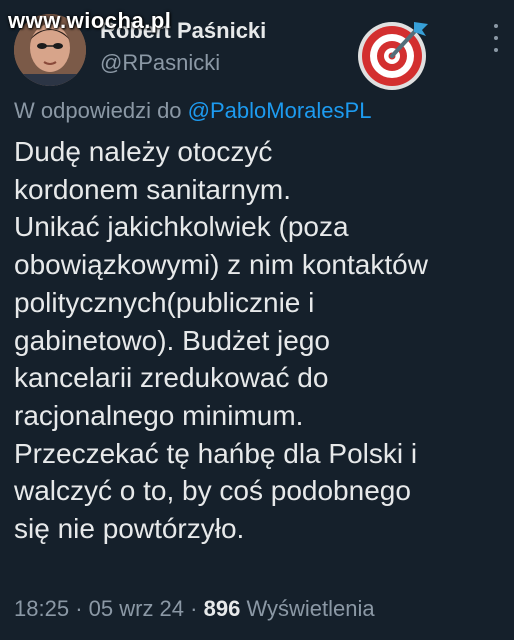  Describe the element at coordinates (98, 110) in the screenshot. I see `reply-prefix: W odpowiedzi do` at that location.